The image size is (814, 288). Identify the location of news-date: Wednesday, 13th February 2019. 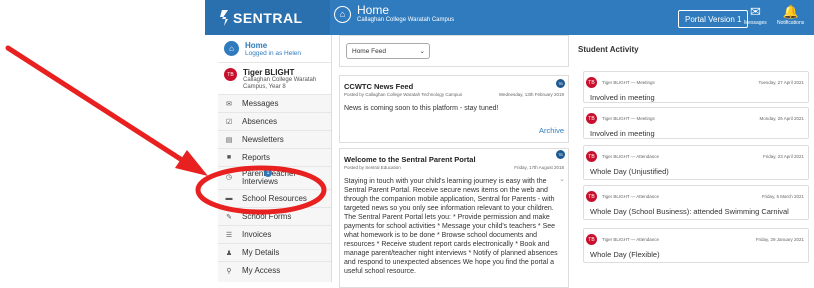
(531, 94).